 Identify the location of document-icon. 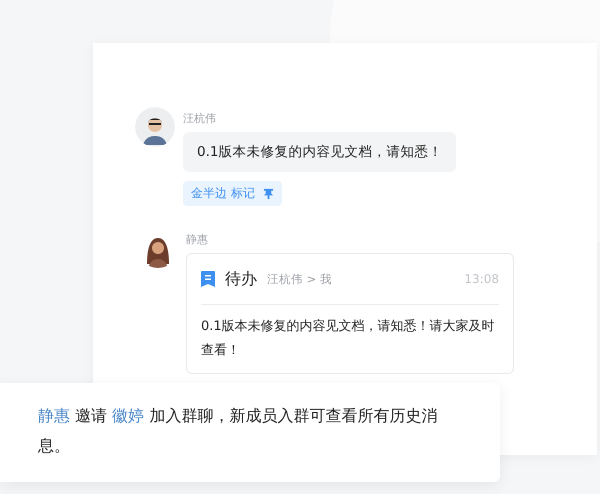
(208, 279).